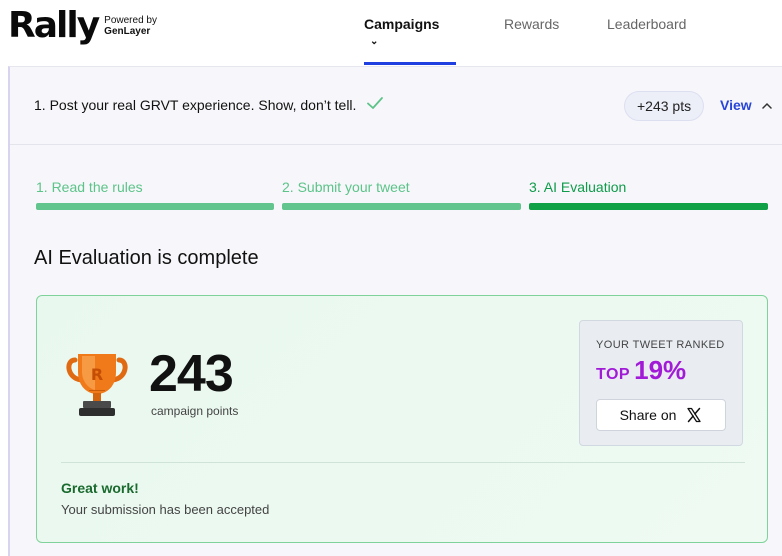  I want to click on rally-logo: Rally Powered by GenLayer, so click(82, 26).